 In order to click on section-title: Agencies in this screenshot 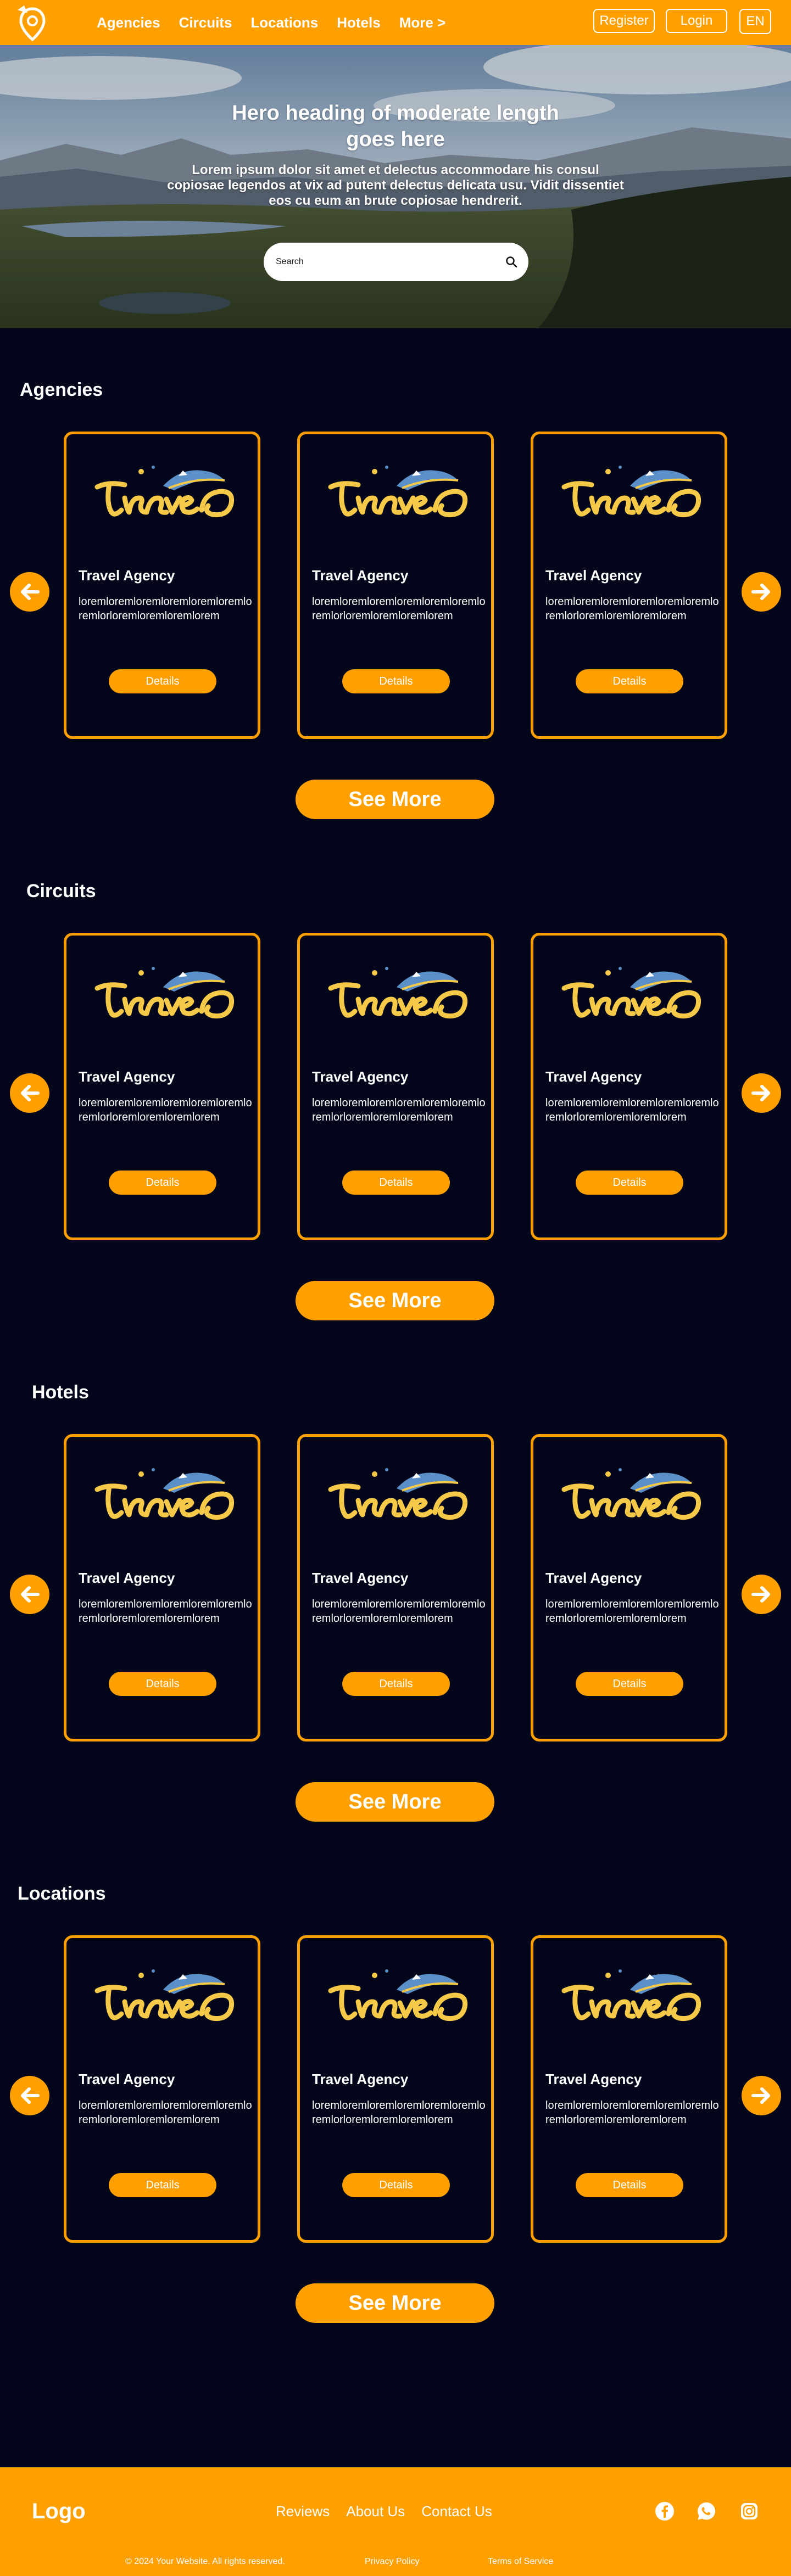, I will do `click(62, 389)`.